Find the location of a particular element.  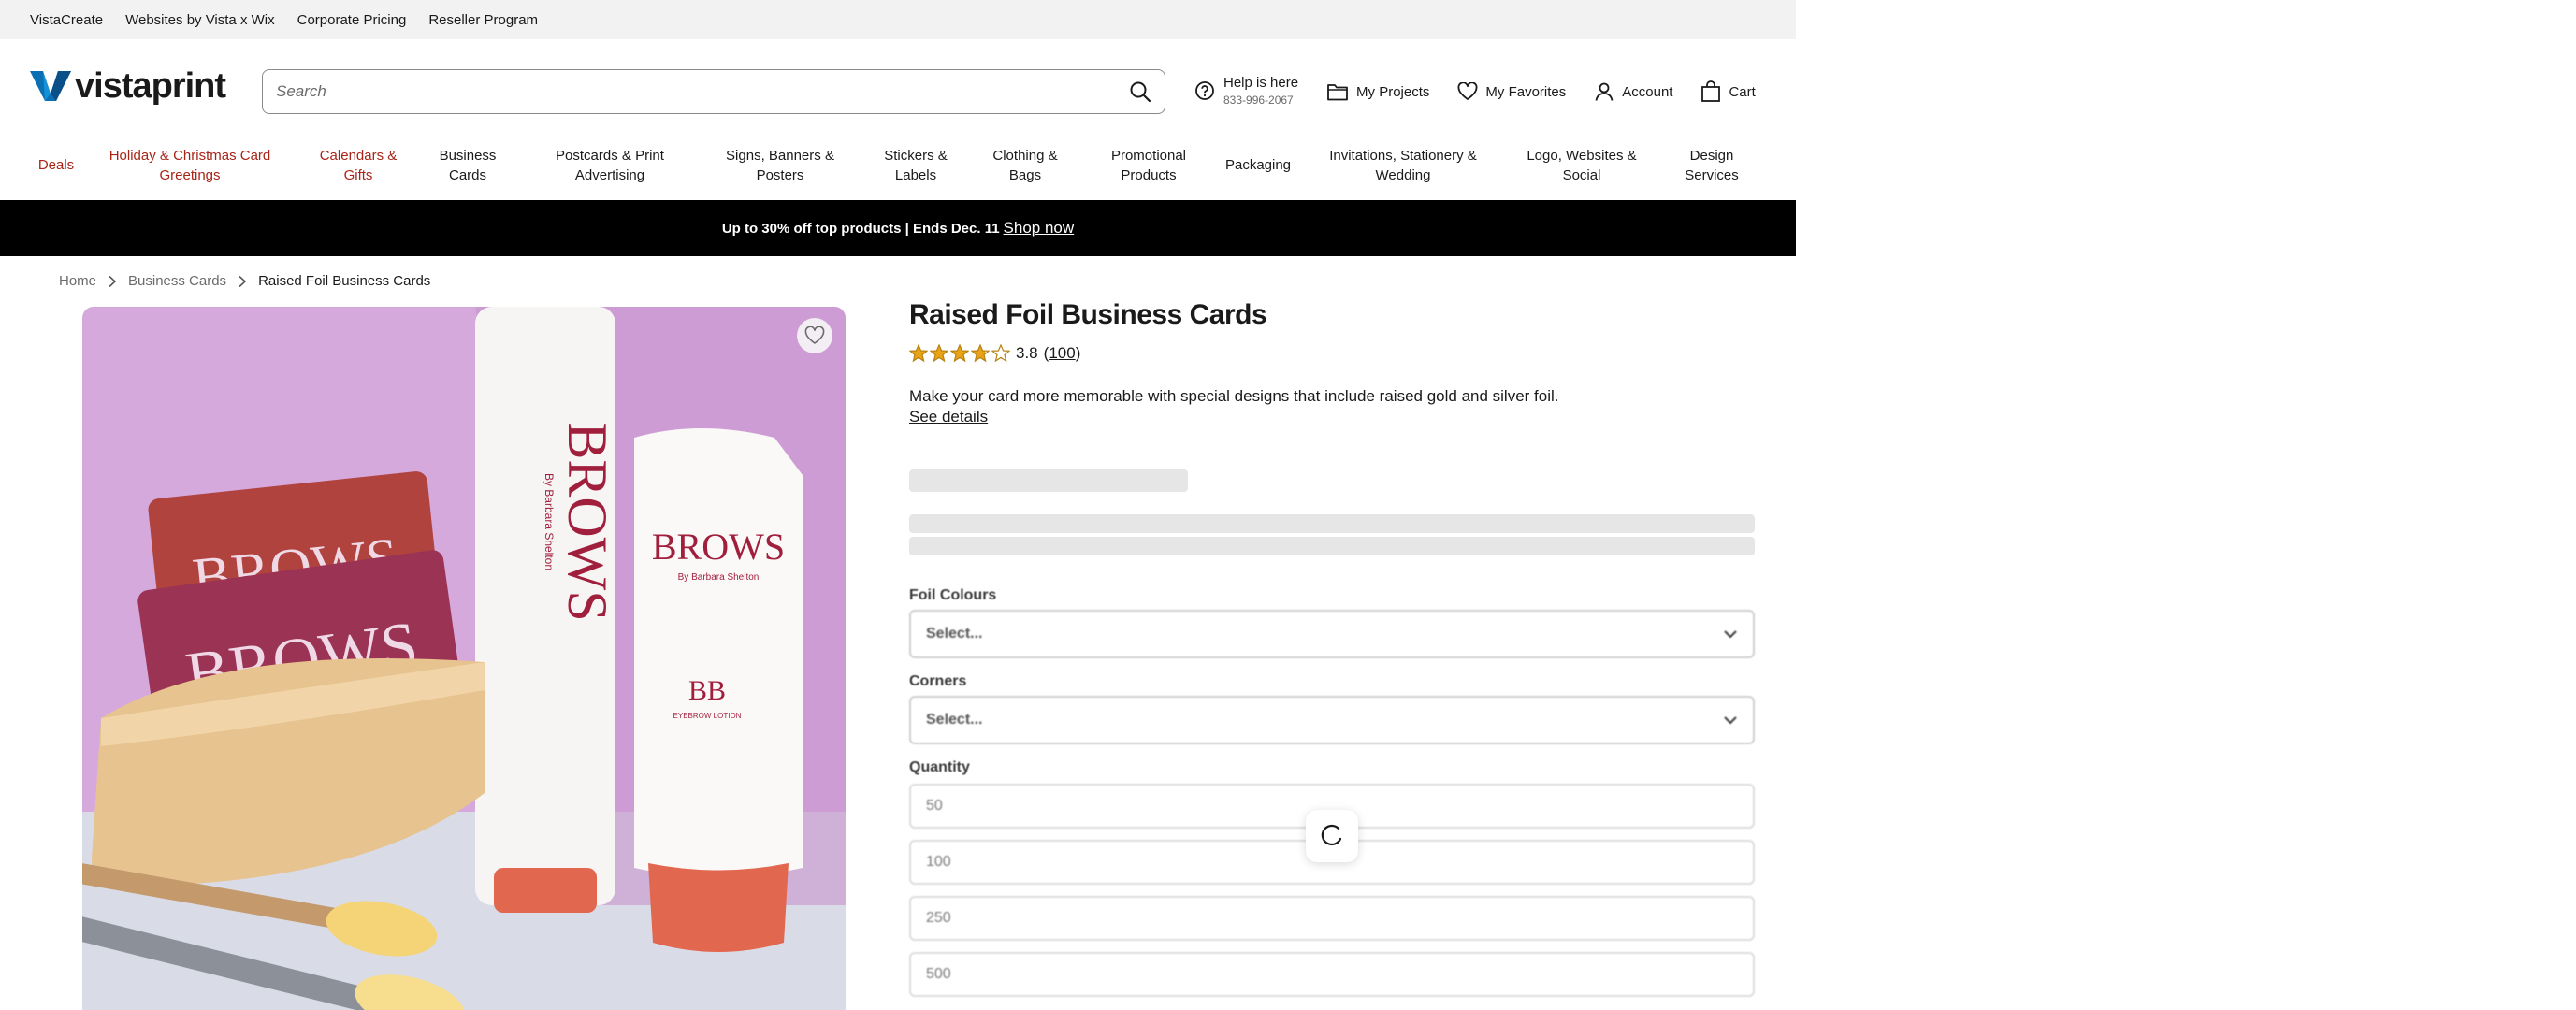

add-to-favorites-button is located at coordinates (814, 336).